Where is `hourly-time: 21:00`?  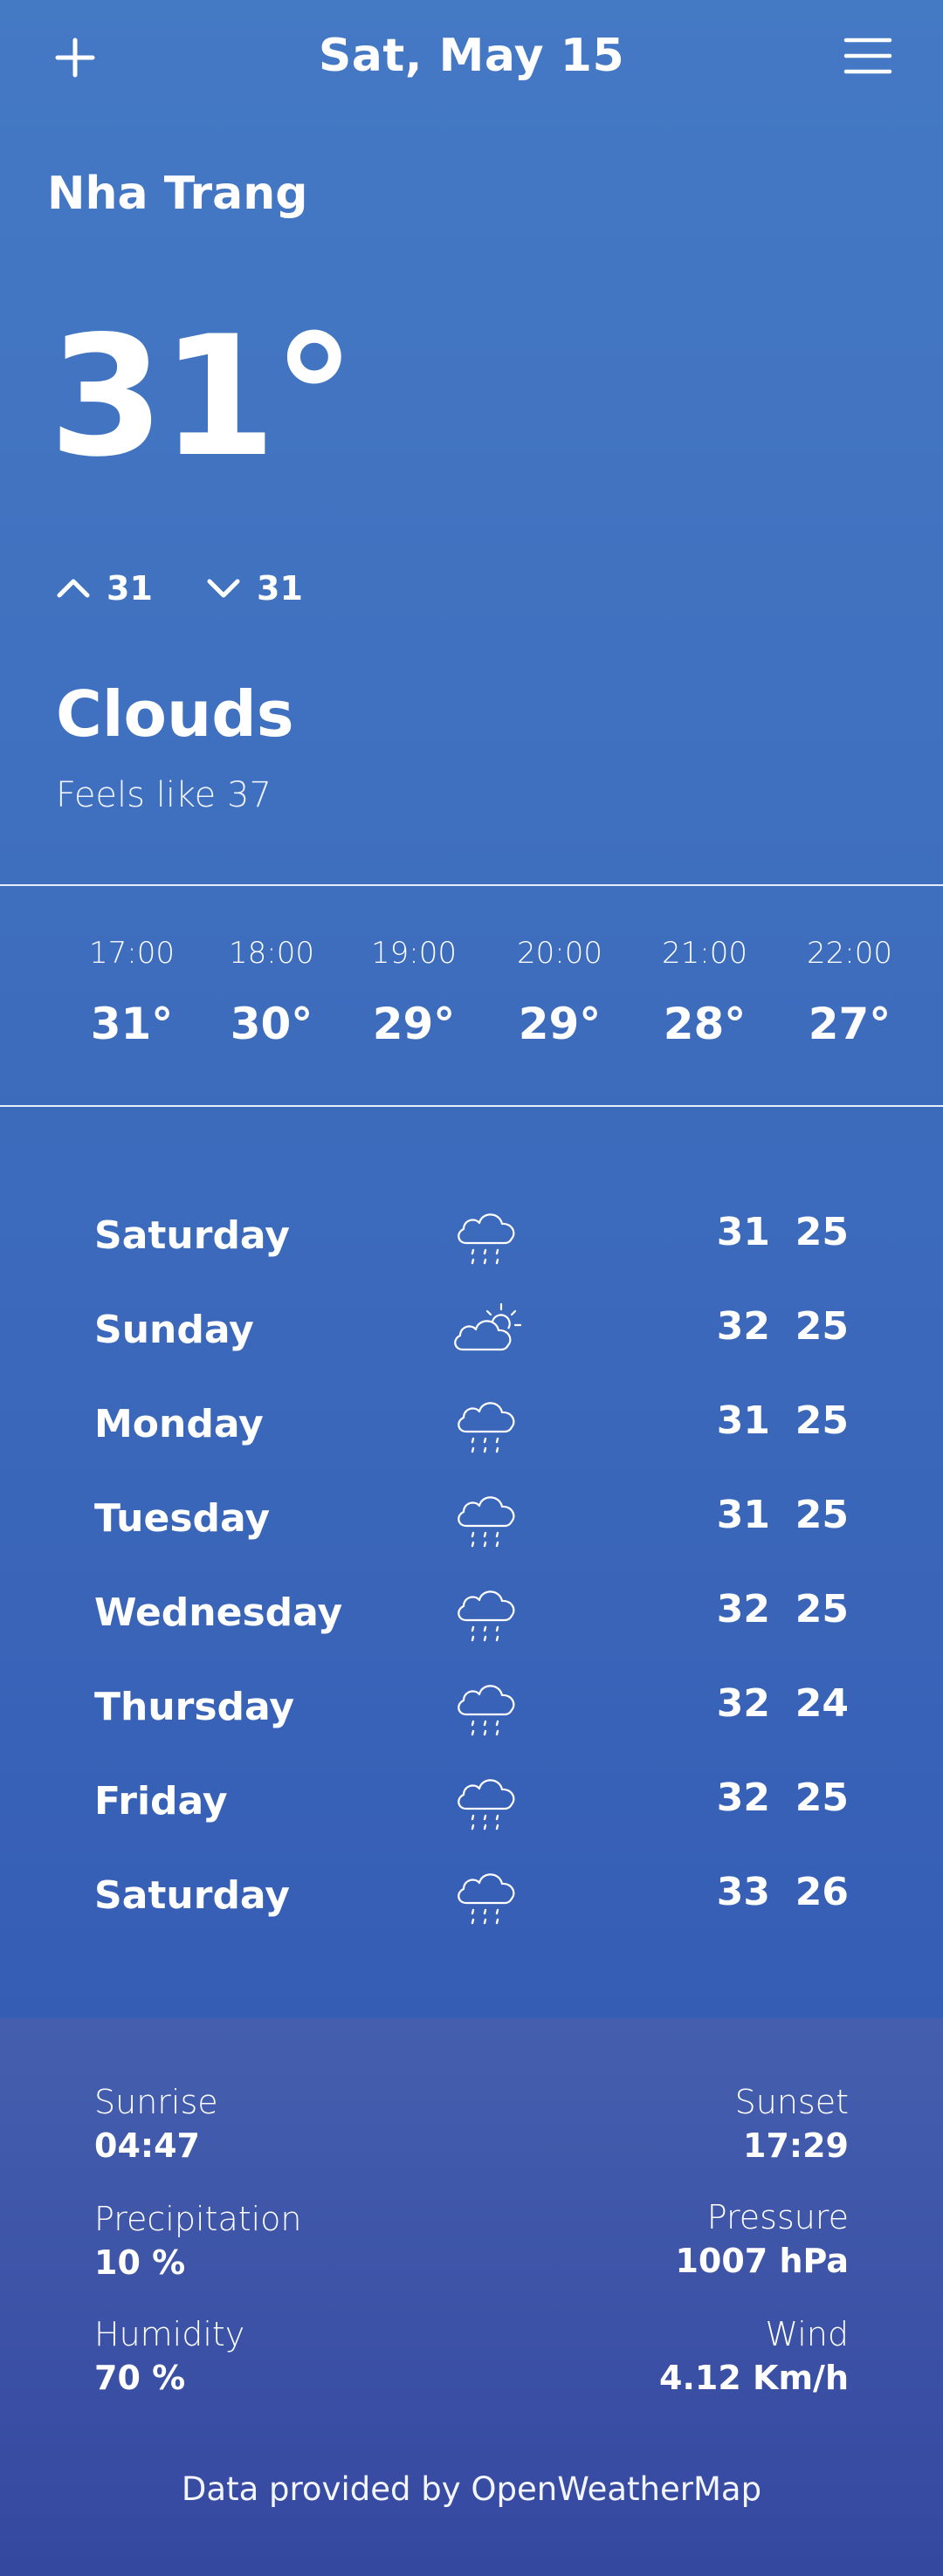 hourly-time: 21:00 is located at coordinates (705, 953).